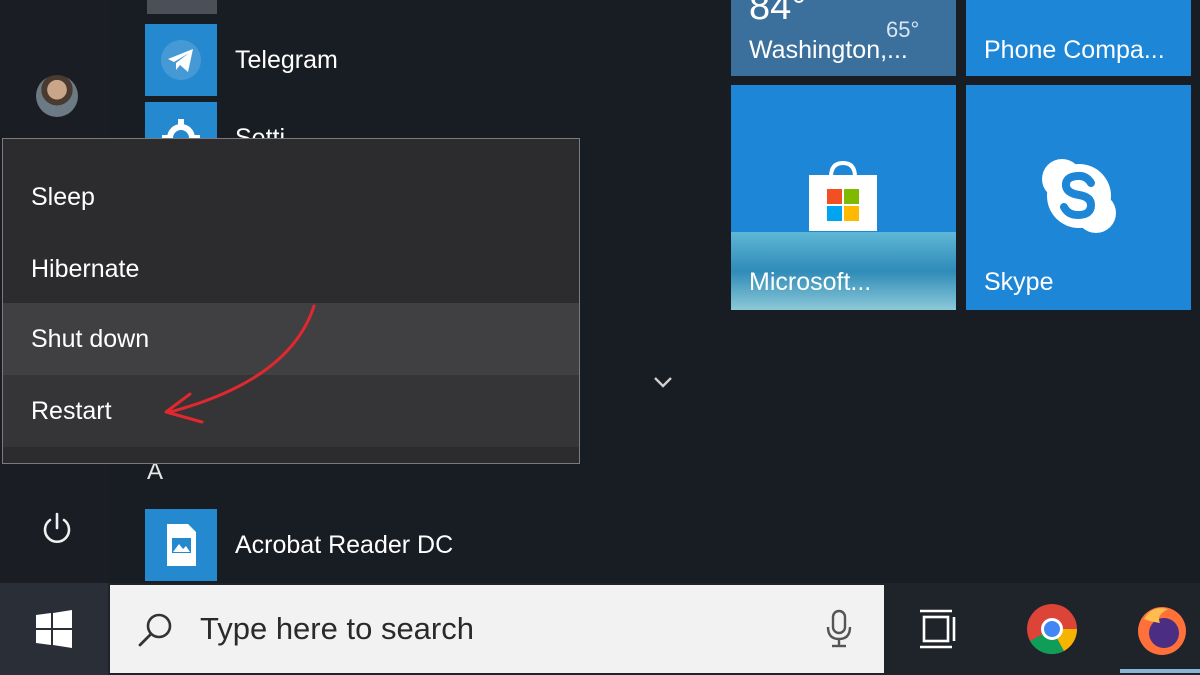  I want to click on menu-item-shut-down: Shut down, so click(291, 339).